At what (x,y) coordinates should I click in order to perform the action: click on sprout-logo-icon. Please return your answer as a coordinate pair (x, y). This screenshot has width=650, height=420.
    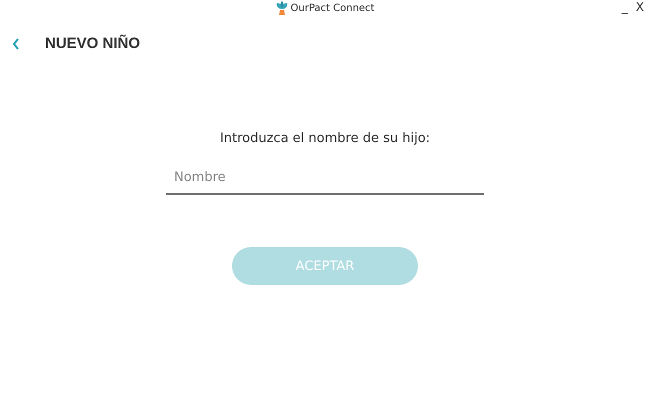
    Looking at the image, I should click on (282, 8).